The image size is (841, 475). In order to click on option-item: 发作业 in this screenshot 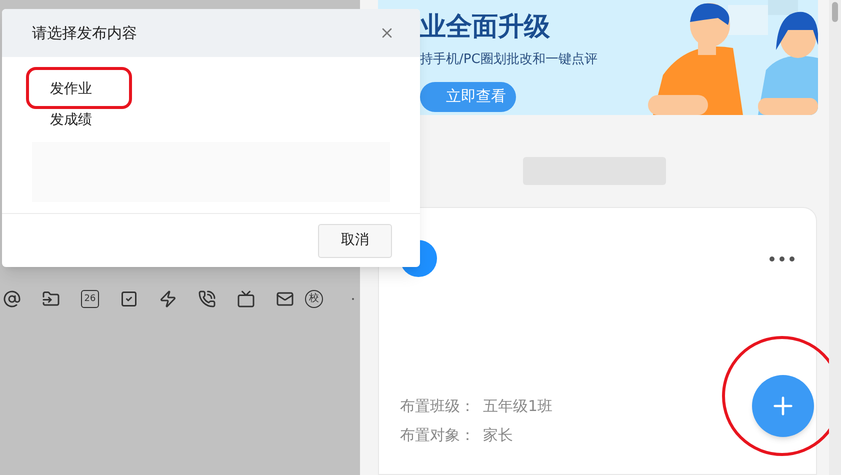, I will do `click(71, 89)`.